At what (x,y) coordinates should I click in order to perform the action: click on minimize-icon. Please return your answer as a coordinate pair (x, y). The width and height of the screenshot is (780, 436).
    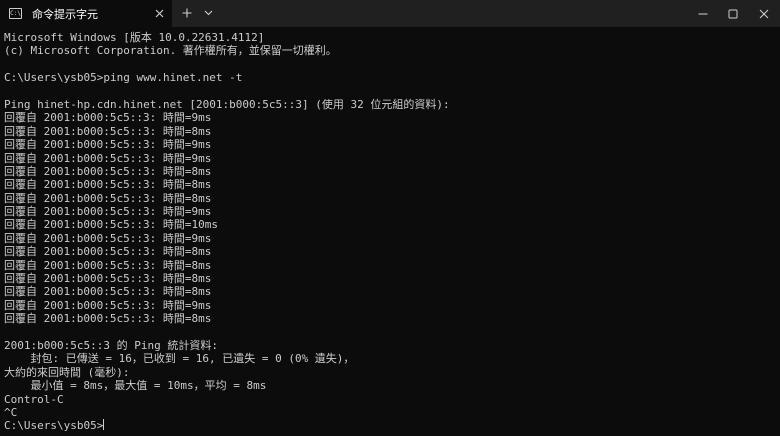
    Looking at the image, I should click on (703, 13).